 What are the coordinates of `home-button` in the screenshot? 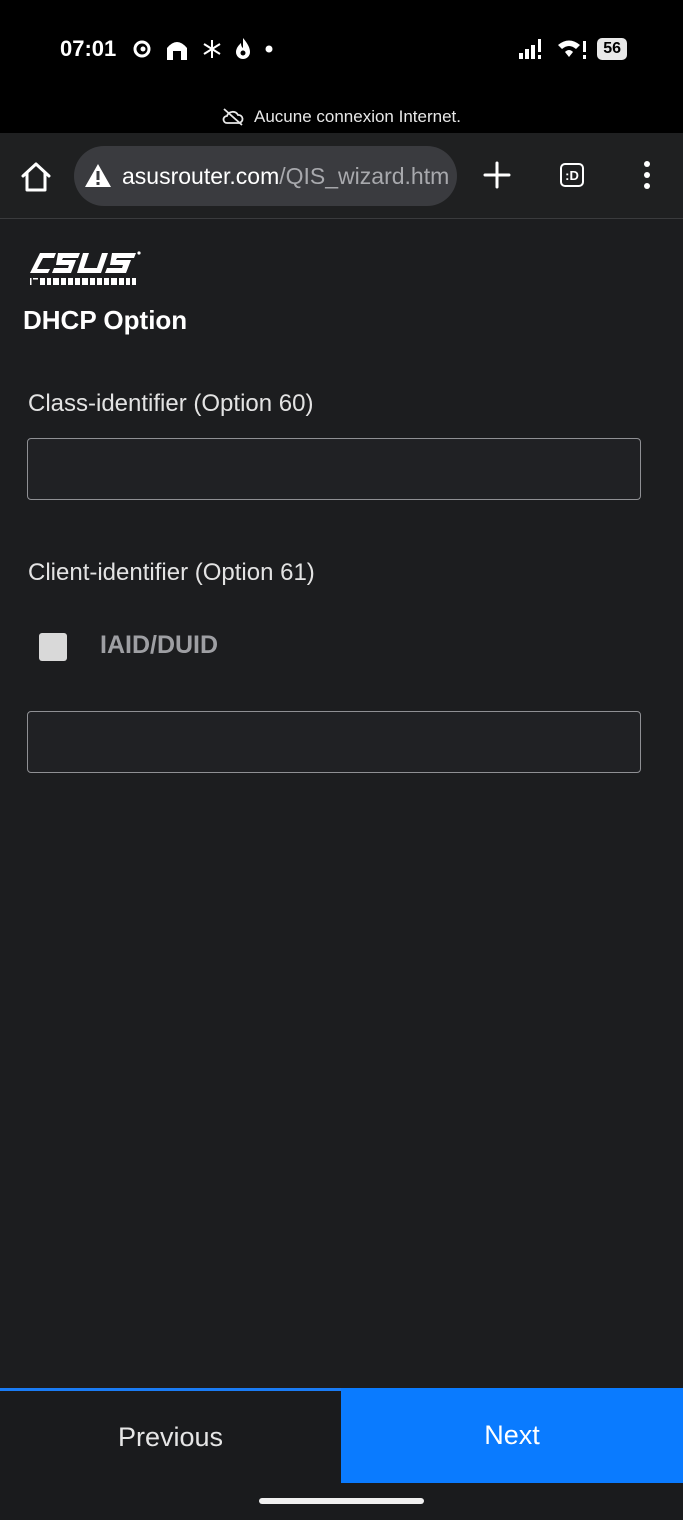 It's located at (36, 177).